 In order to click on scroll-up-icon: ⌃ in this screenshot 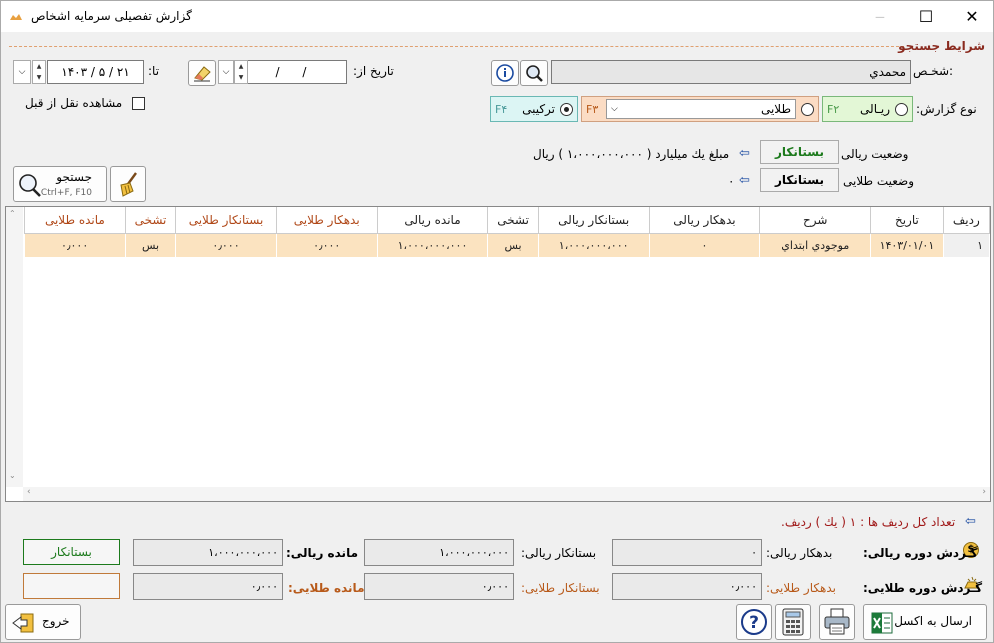, I will do `click(12, 213)`.